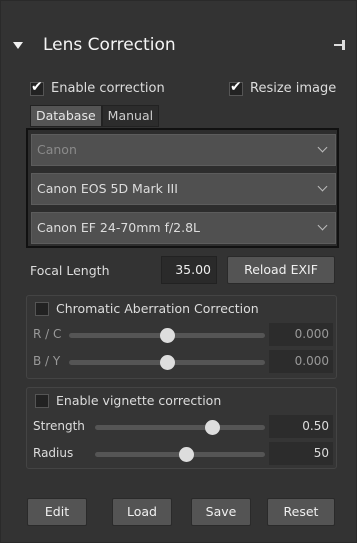 This screenshot has height=543, width=357. What do you see at coordinates (42, 400) in the screenshot?
I see `vignette-checkbox` at bounding box center [42, 400].